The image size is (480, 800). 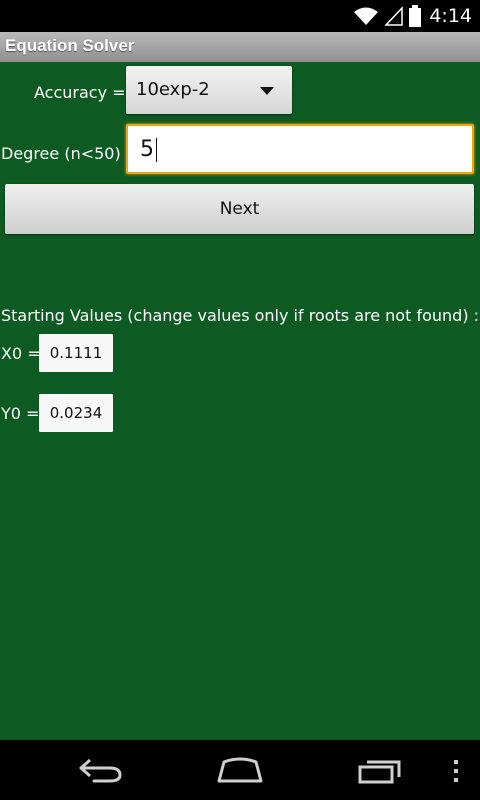 I want to click on text-cursor, so click(x=156, y=150).